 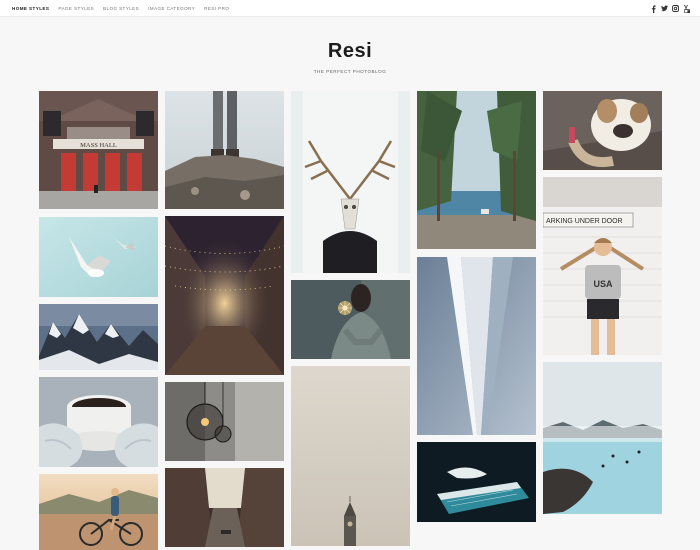 What do you see at coordinates (602, 438) in the screenshot?
I see `photo-blue-lagoon` at bounding box center [602, 438].